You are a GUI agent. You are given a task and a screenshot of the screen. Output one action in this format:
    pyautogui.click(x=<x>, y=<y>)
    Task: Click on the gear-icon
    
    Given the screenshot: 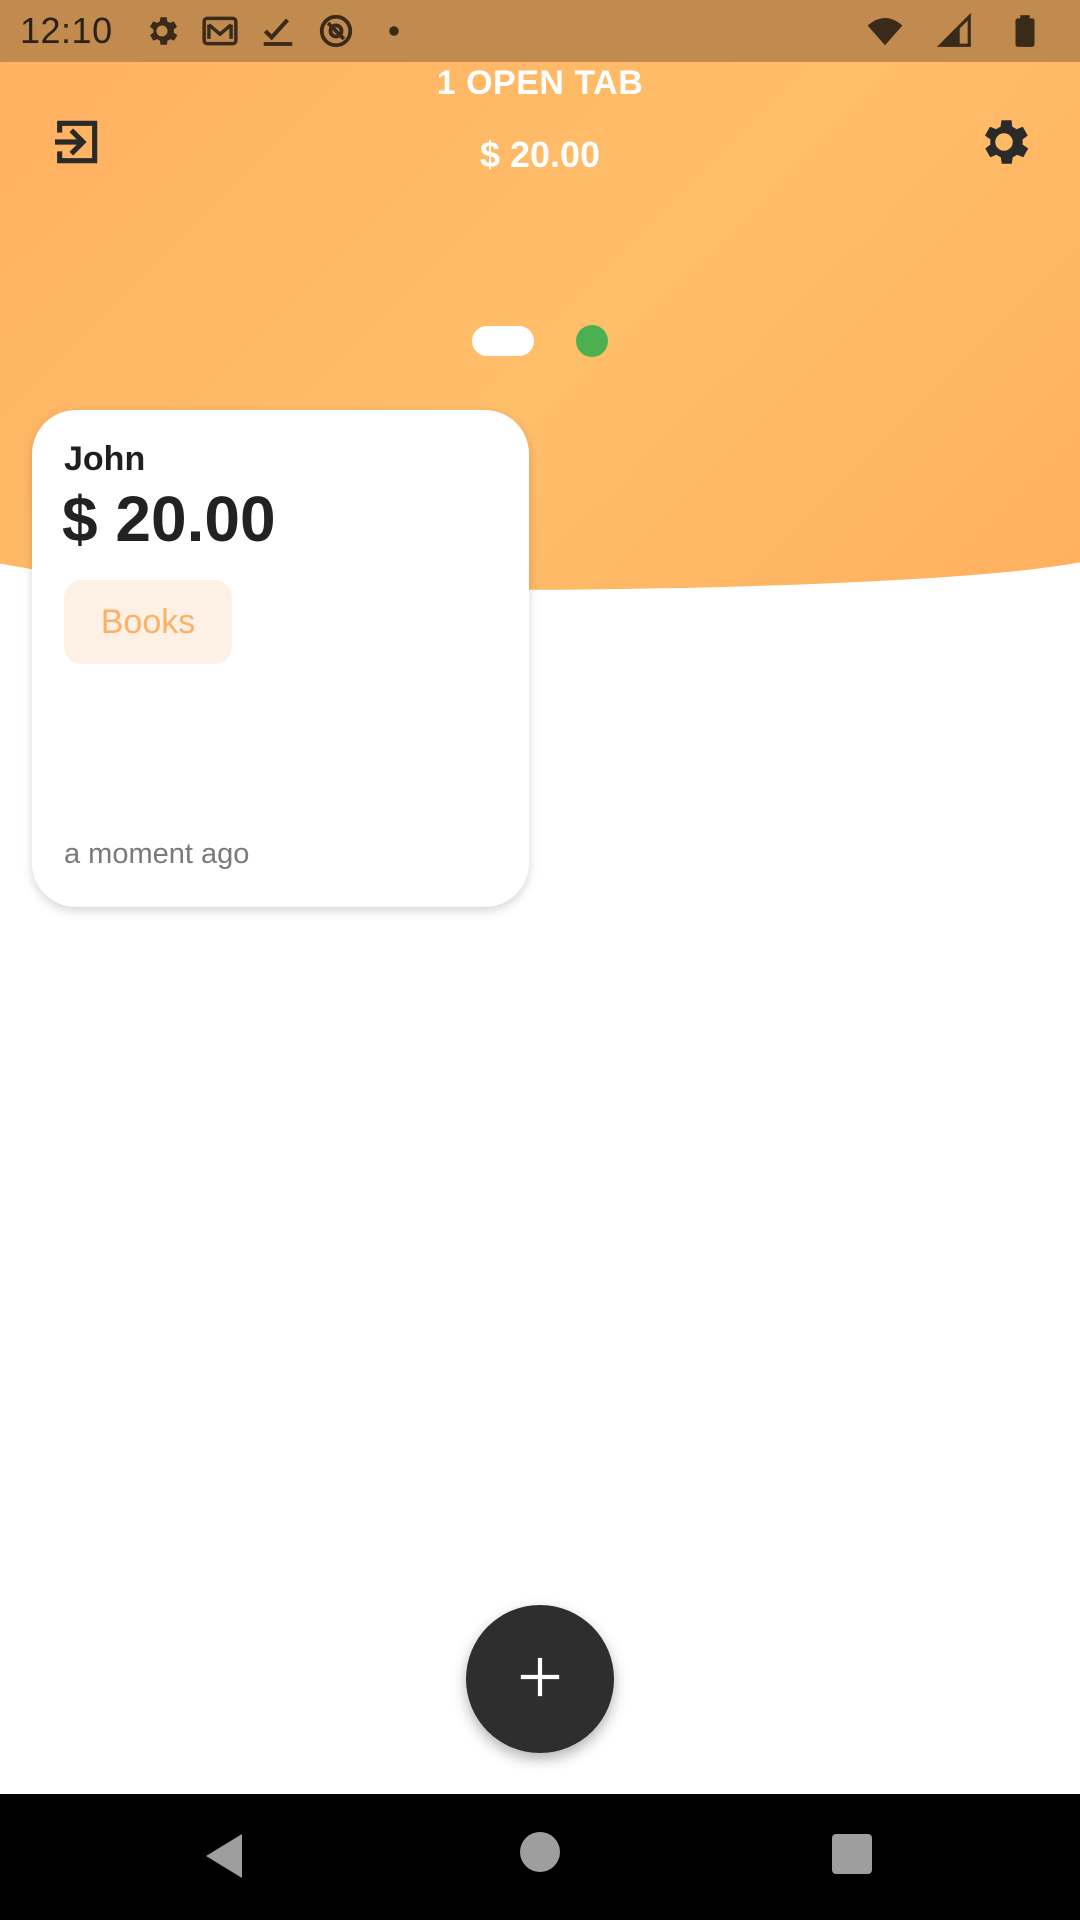 What is the action you would take?
    pyautogui.click(x=1004, y=144)
    